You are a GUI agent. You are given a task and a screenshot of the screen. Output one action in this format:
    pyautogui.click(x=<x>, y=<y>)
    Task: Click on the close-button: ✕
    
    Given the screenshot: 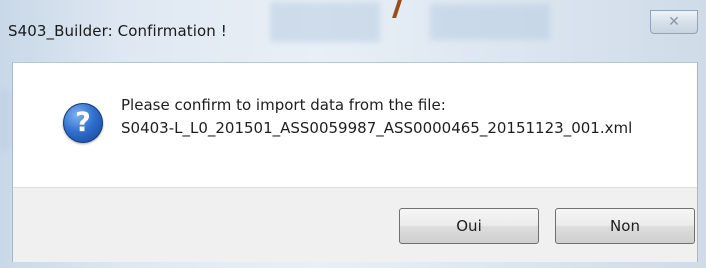 What is the action you would take?
    pyautogui.click(x=674, y=22)
    